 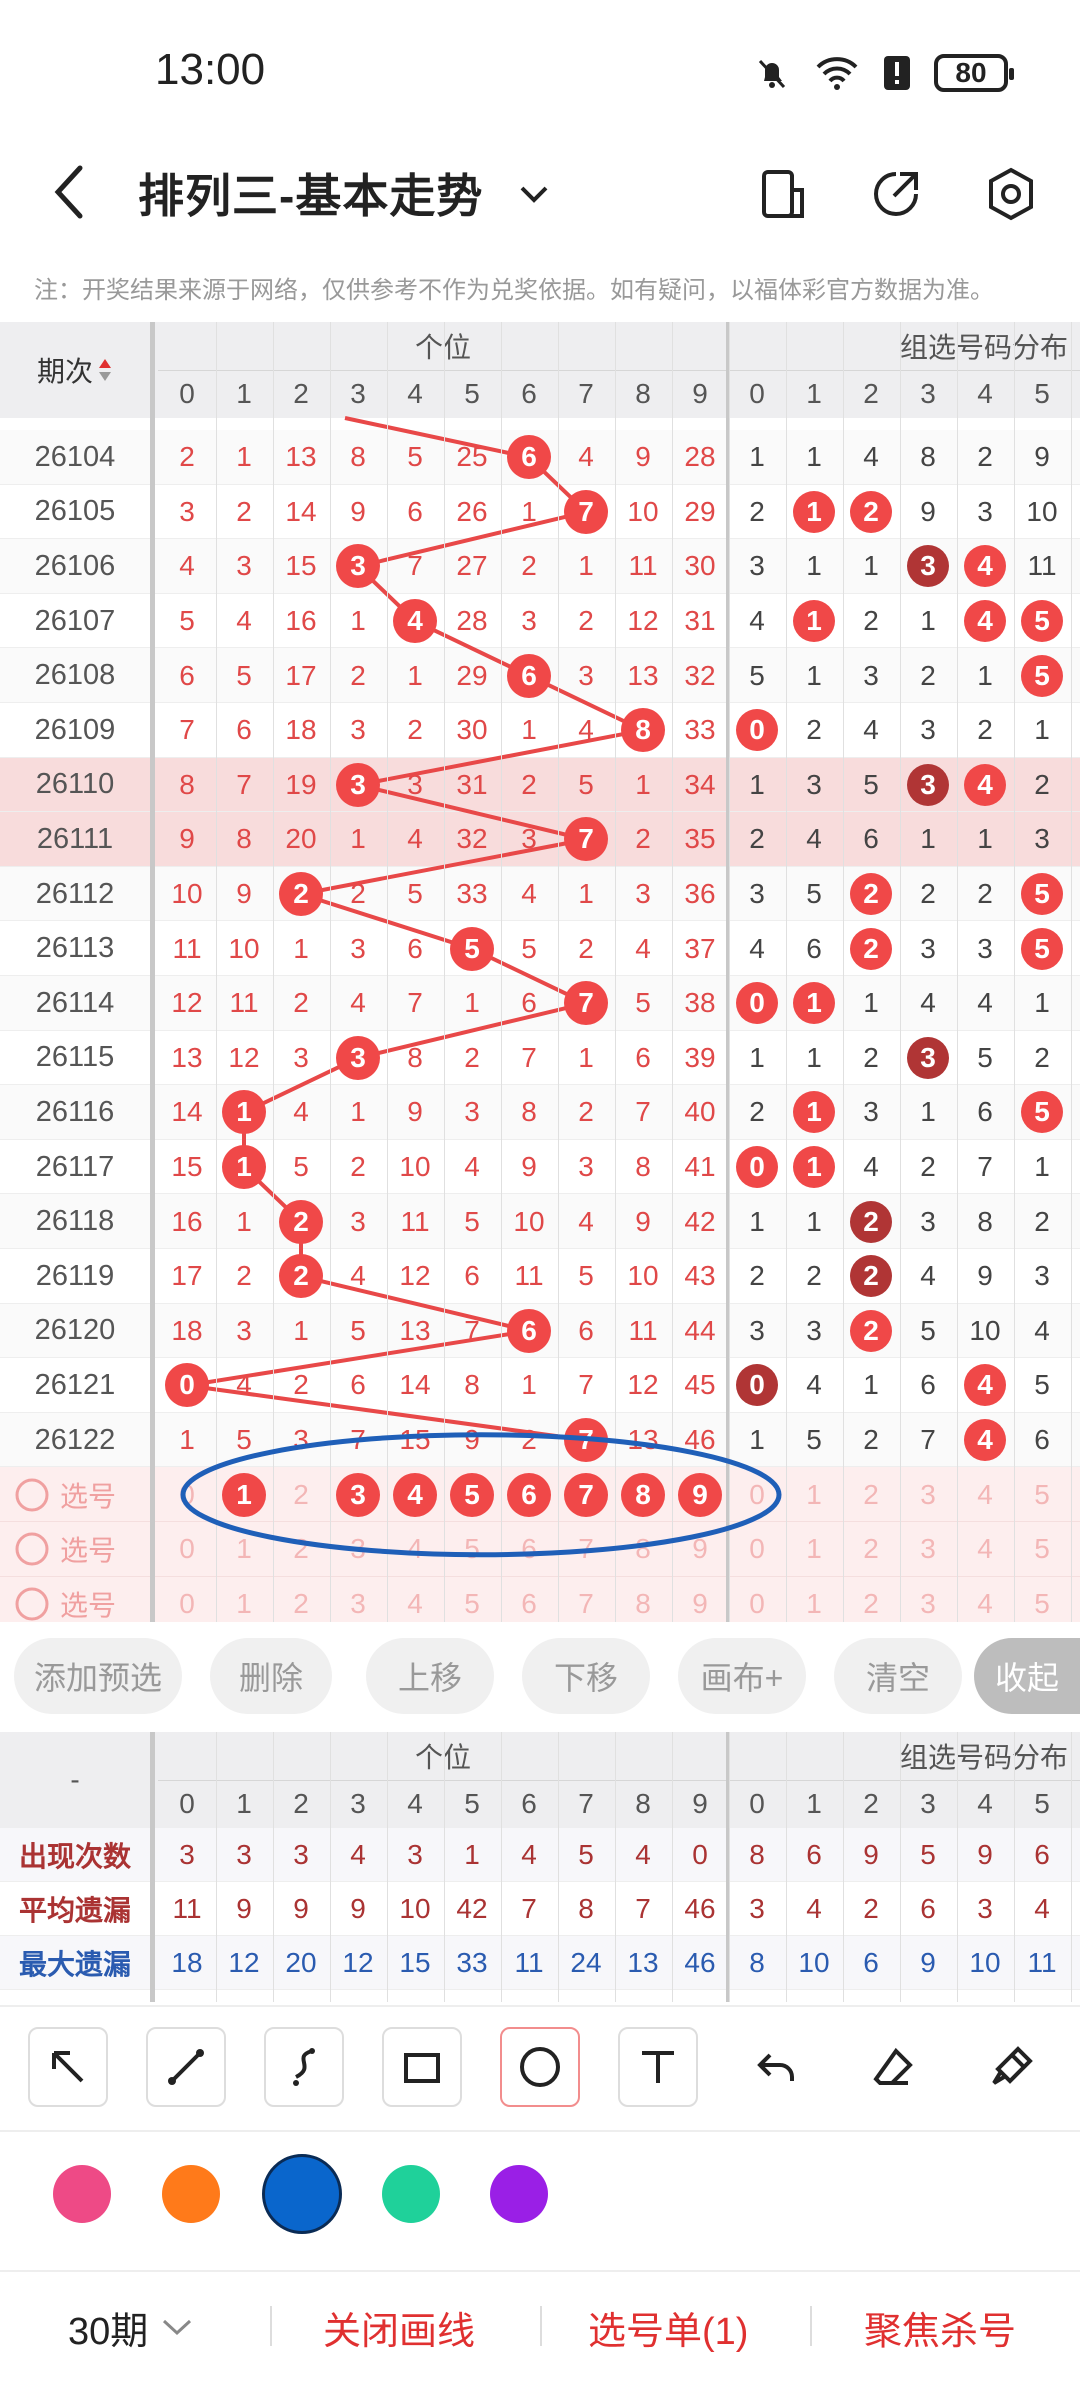 I want to click on text-tool-icon, so click(x=658, y=2067).